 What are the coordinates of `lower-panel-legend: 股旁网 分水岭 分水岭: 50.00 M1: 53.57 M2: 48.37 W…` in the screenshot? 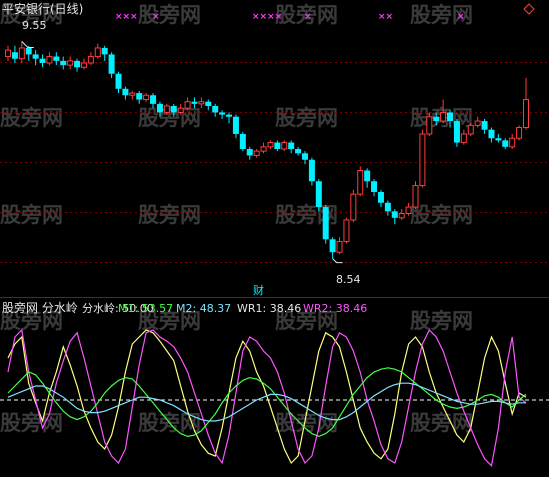 It's located at (184, 307).